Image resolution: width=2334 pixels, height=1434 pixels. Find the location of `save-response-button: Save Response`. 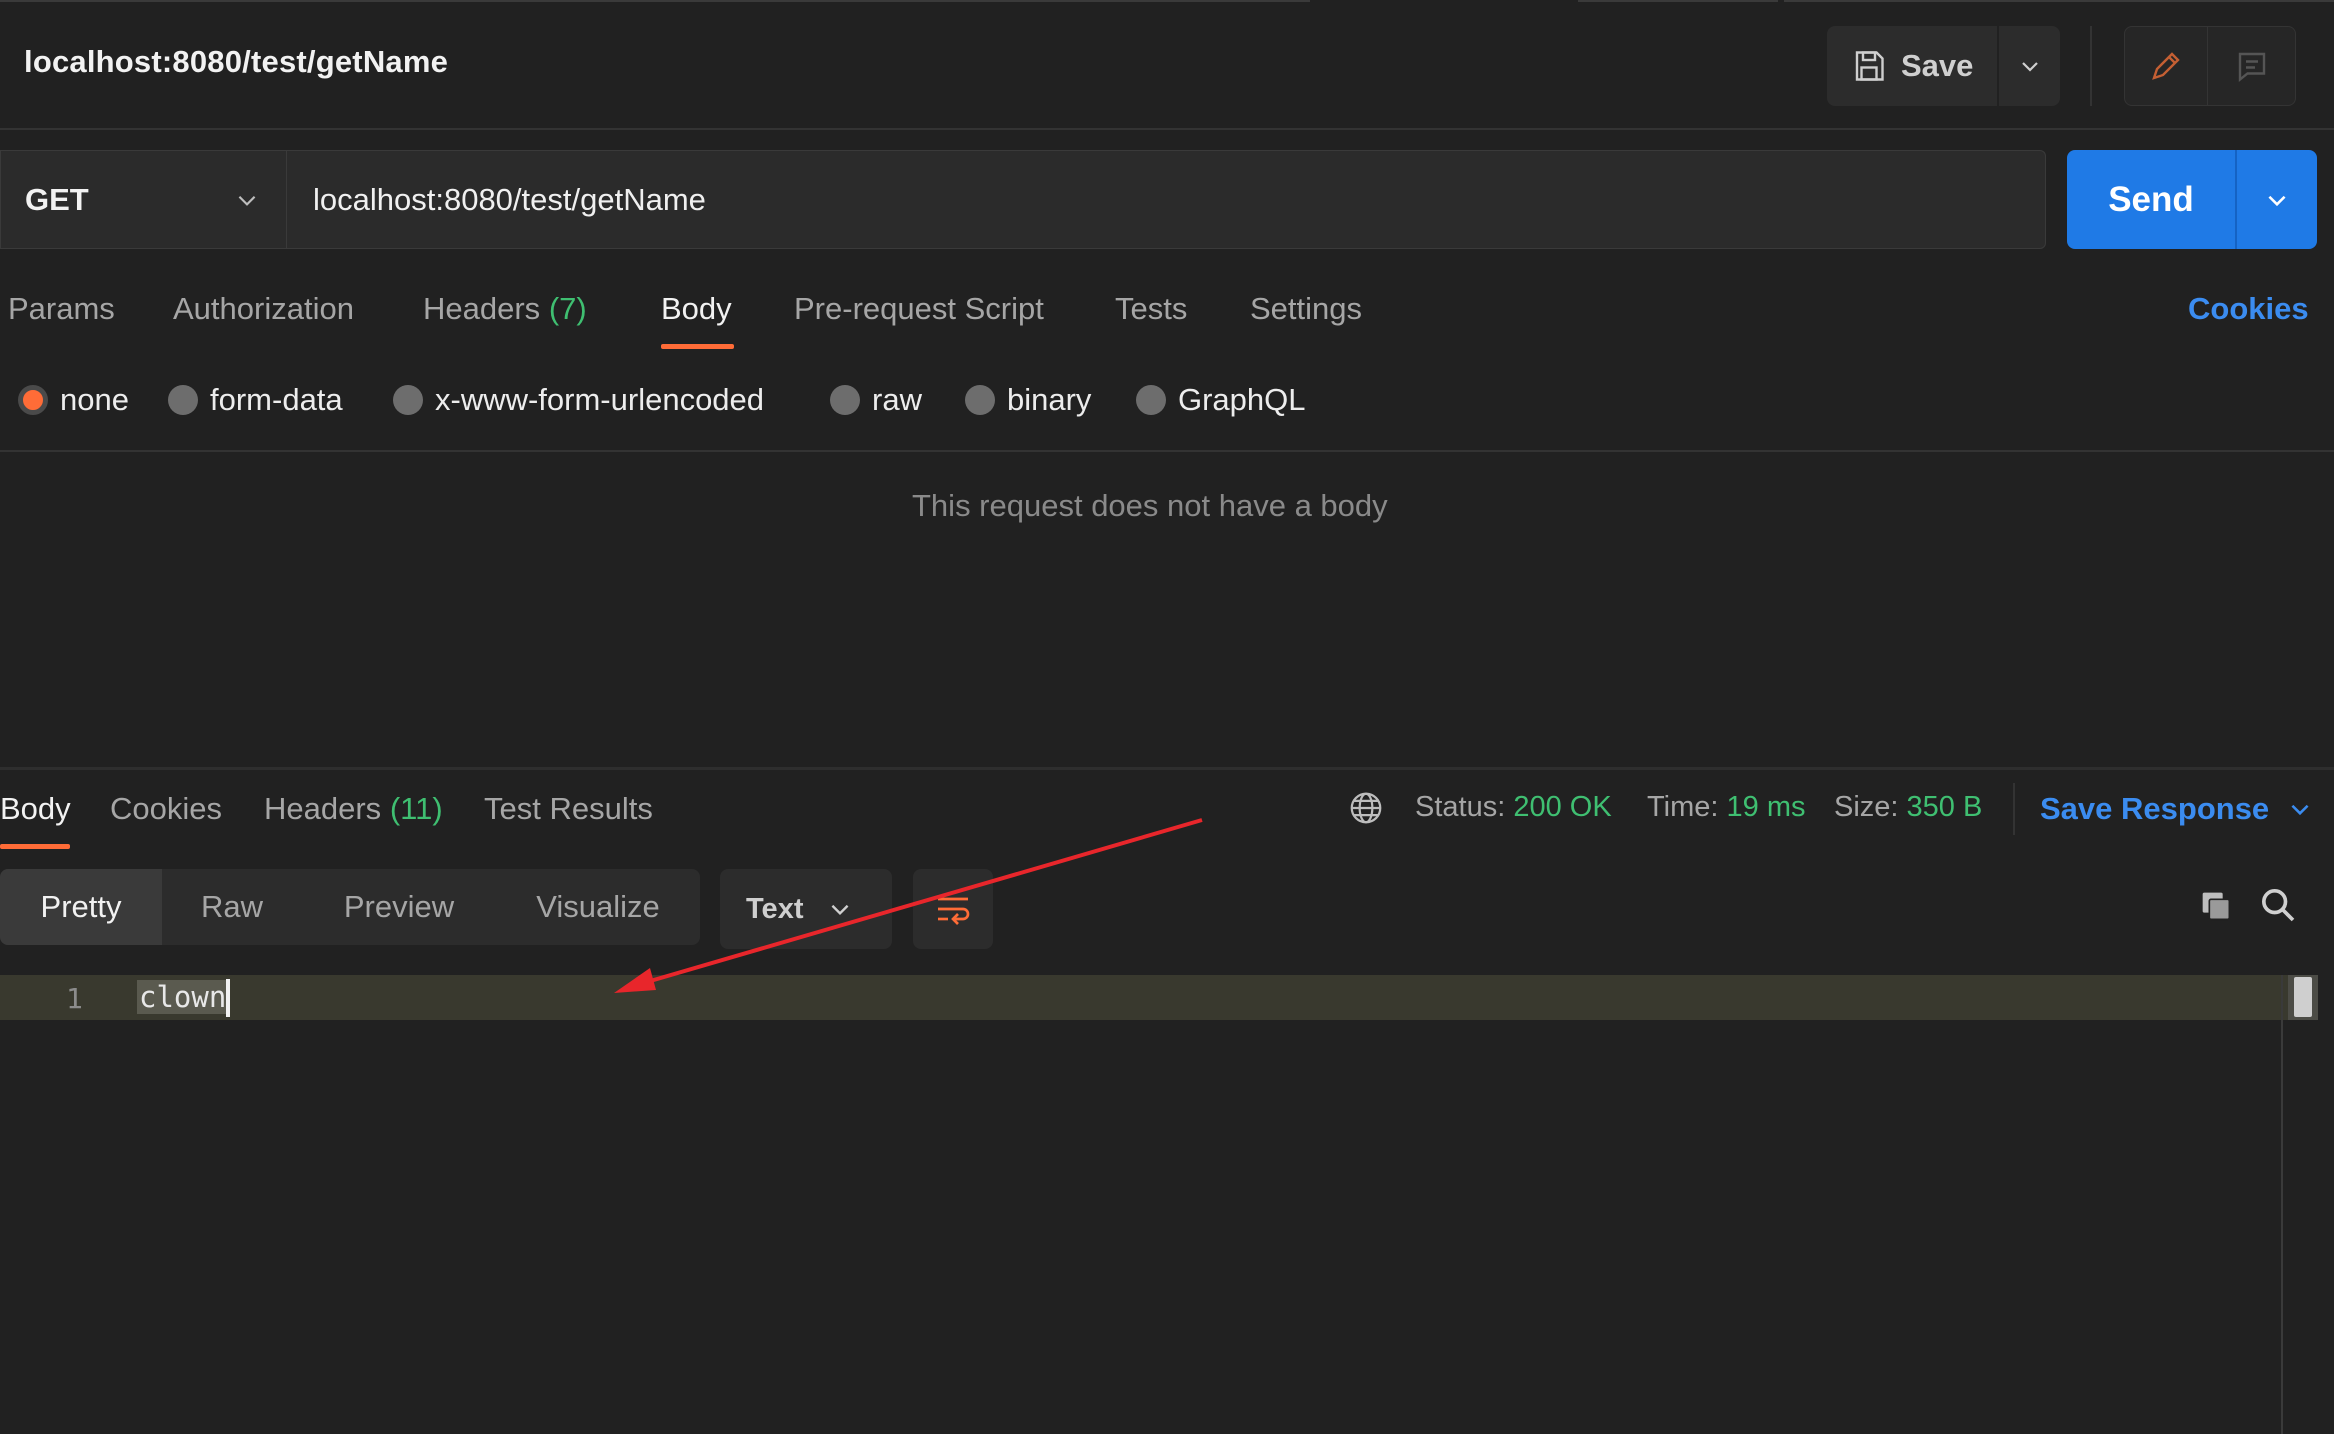

save-response-button: Save Response is located at coordinates (2176, 809).